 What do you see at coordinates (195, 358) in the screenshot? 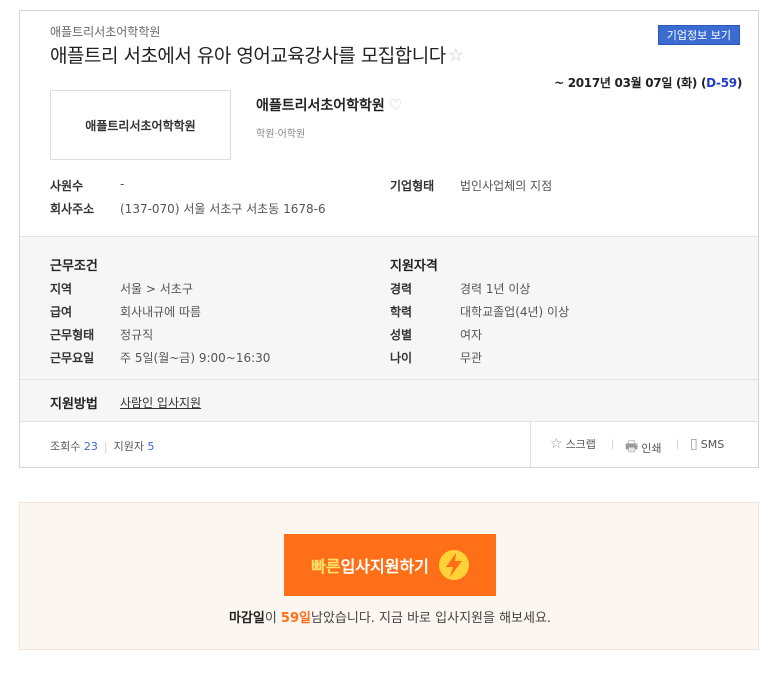
I see `condition-value: 주 5일(월~금) 9:00~16:30` at bounding box center [195, 358].